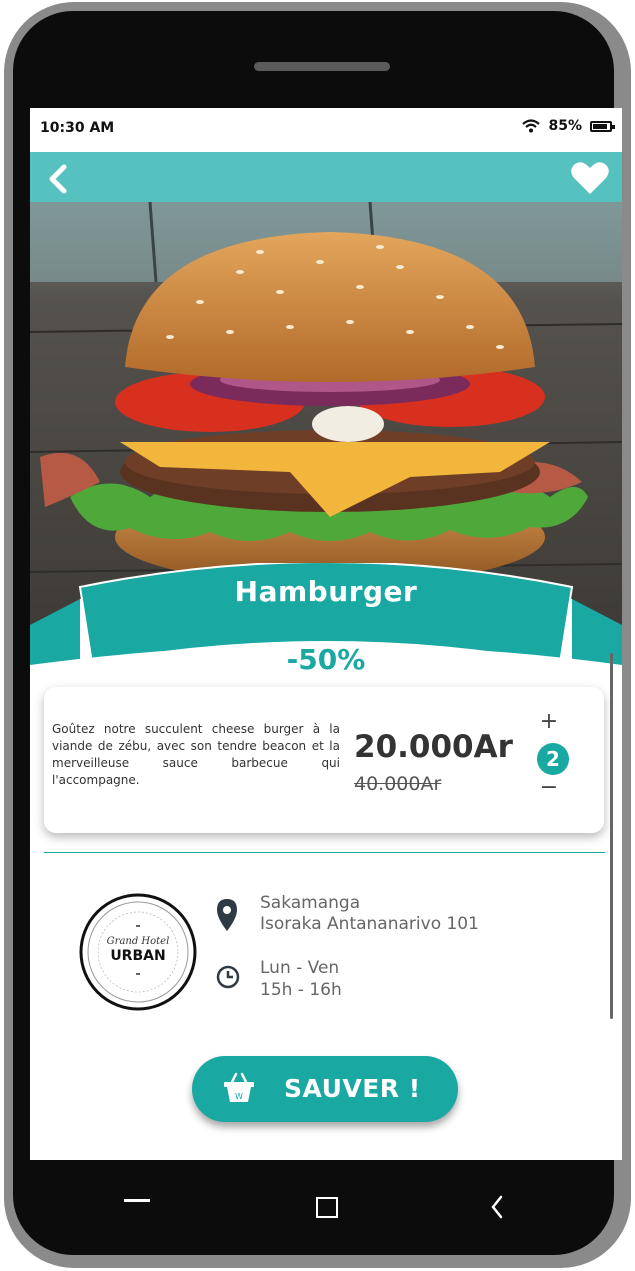 This screenshot has height=1271, width=635. I want to click on shop-logo: Grand Hotel URBAN, so click(138, 952).